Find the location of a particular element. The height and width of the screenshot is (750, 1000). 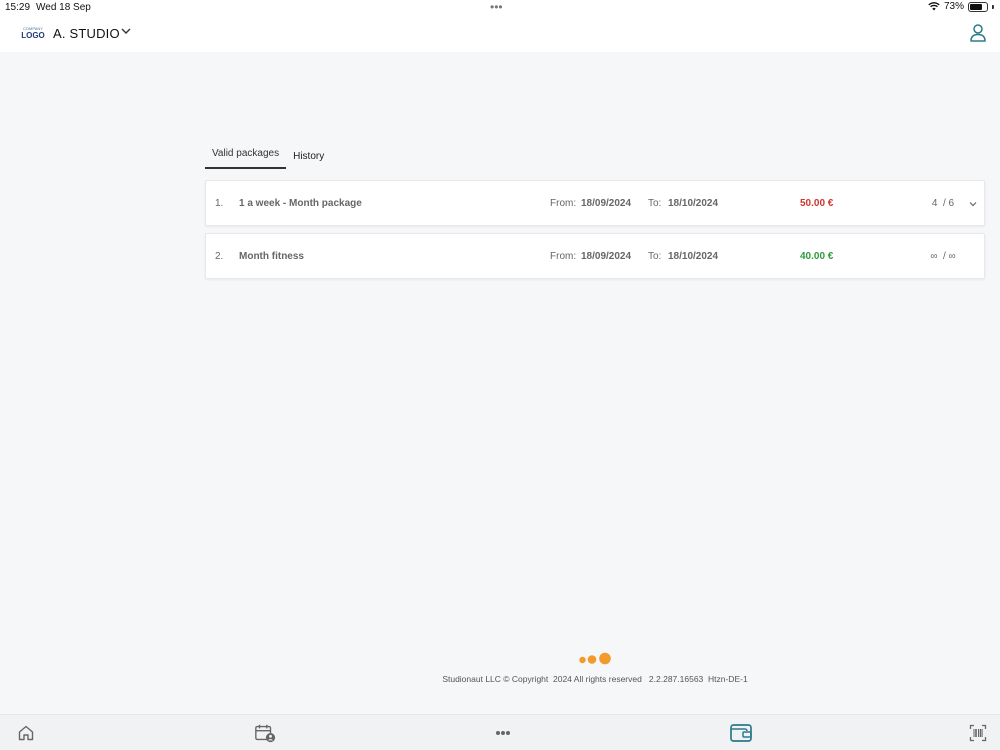

package-price: 40.00 € is located at coordinates (817, 256).